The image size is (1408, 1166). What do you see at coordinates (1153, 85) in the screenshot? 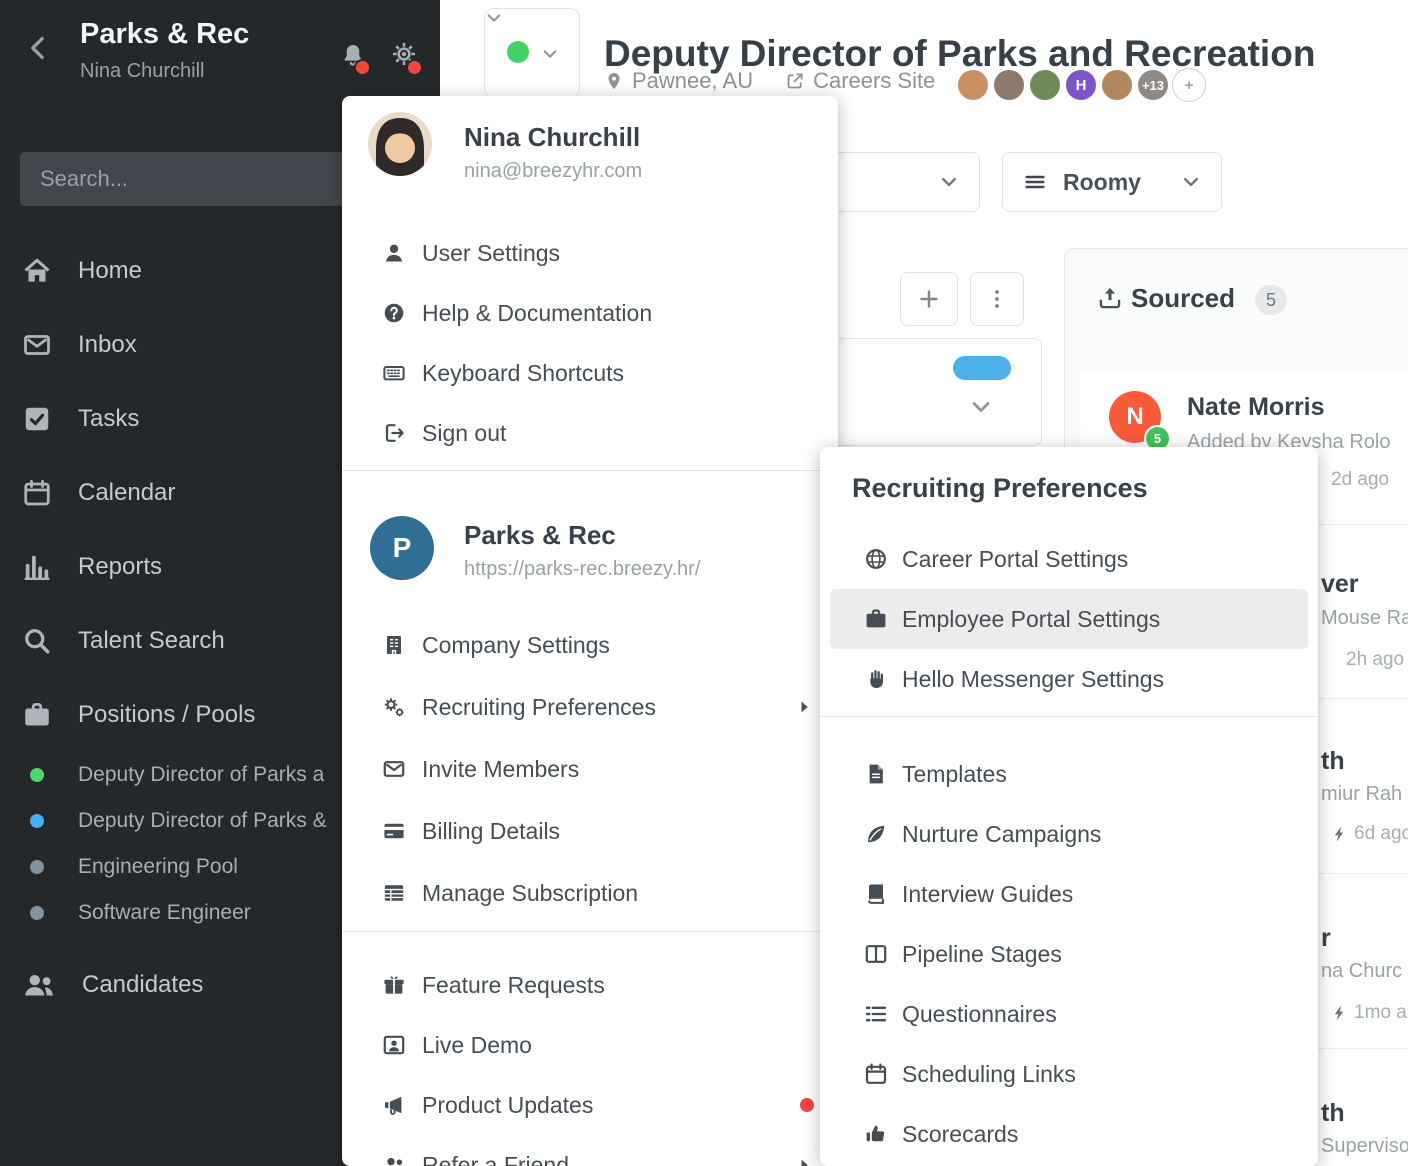
I see `avatar-overflow-badge: +13` at bounding box center [1153, 85].